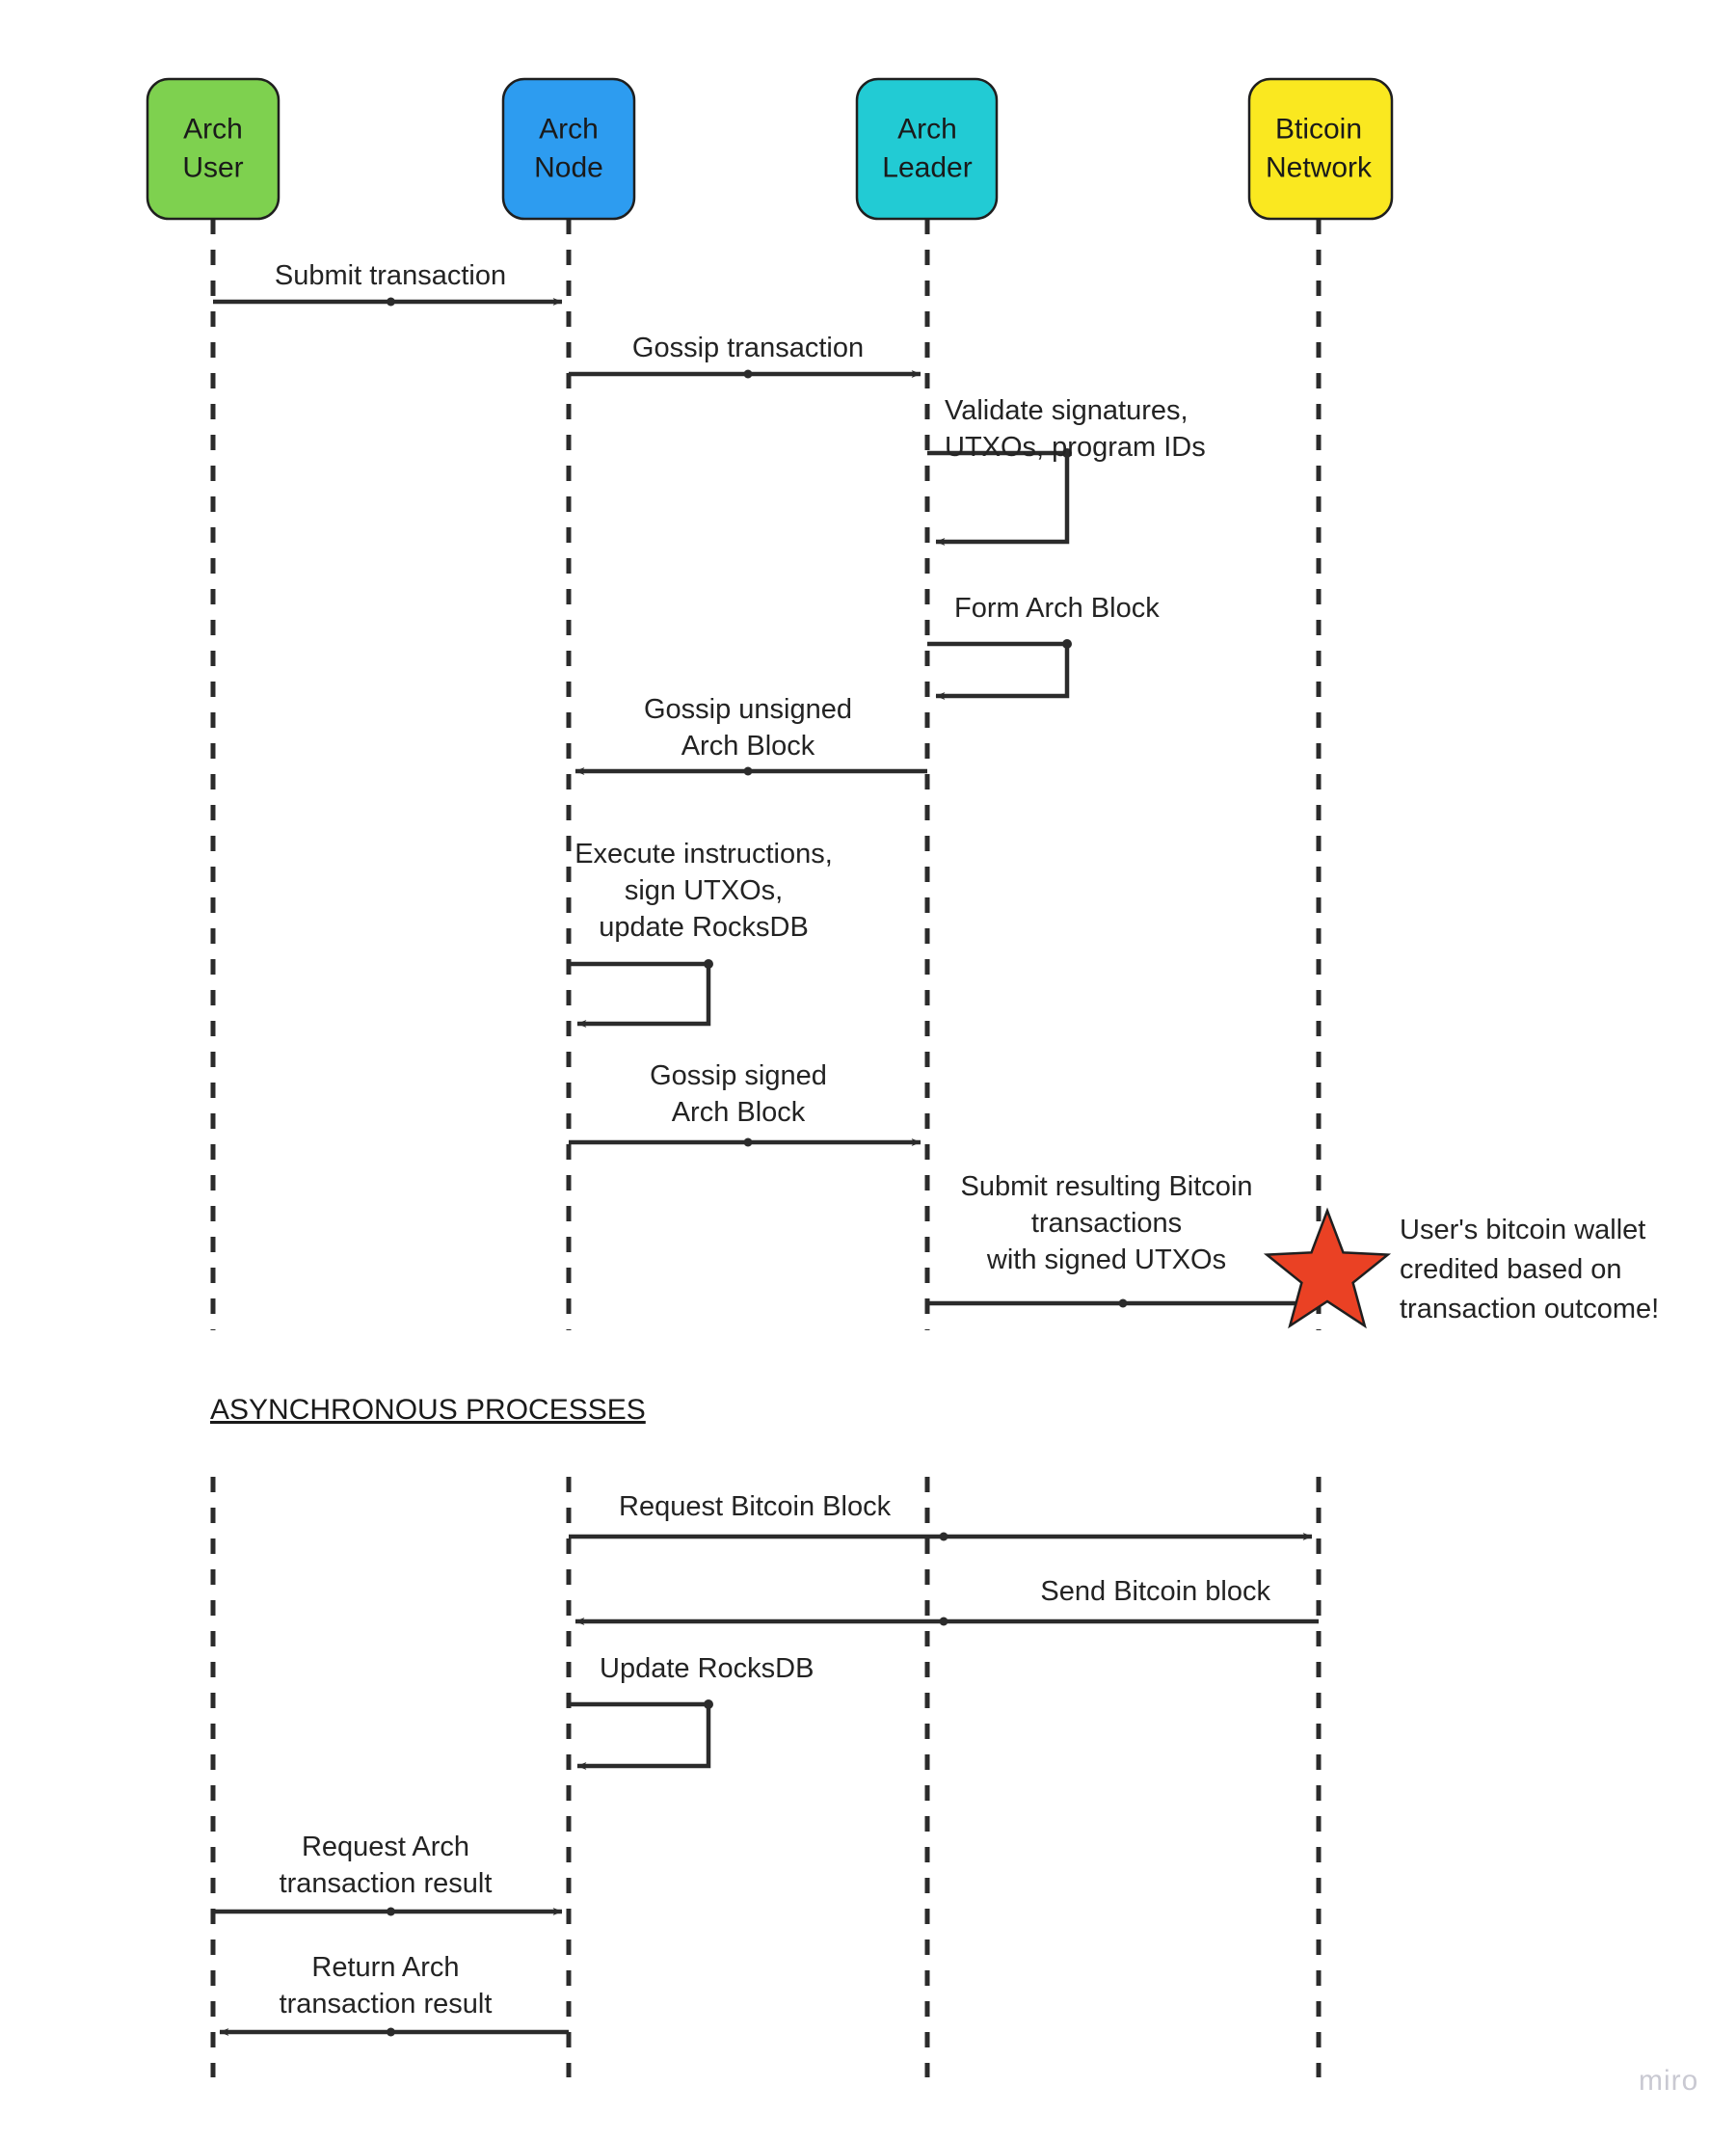  I want to click on message-midpoint-dot-gossip-signed-arch-block, so click(748, 1142).